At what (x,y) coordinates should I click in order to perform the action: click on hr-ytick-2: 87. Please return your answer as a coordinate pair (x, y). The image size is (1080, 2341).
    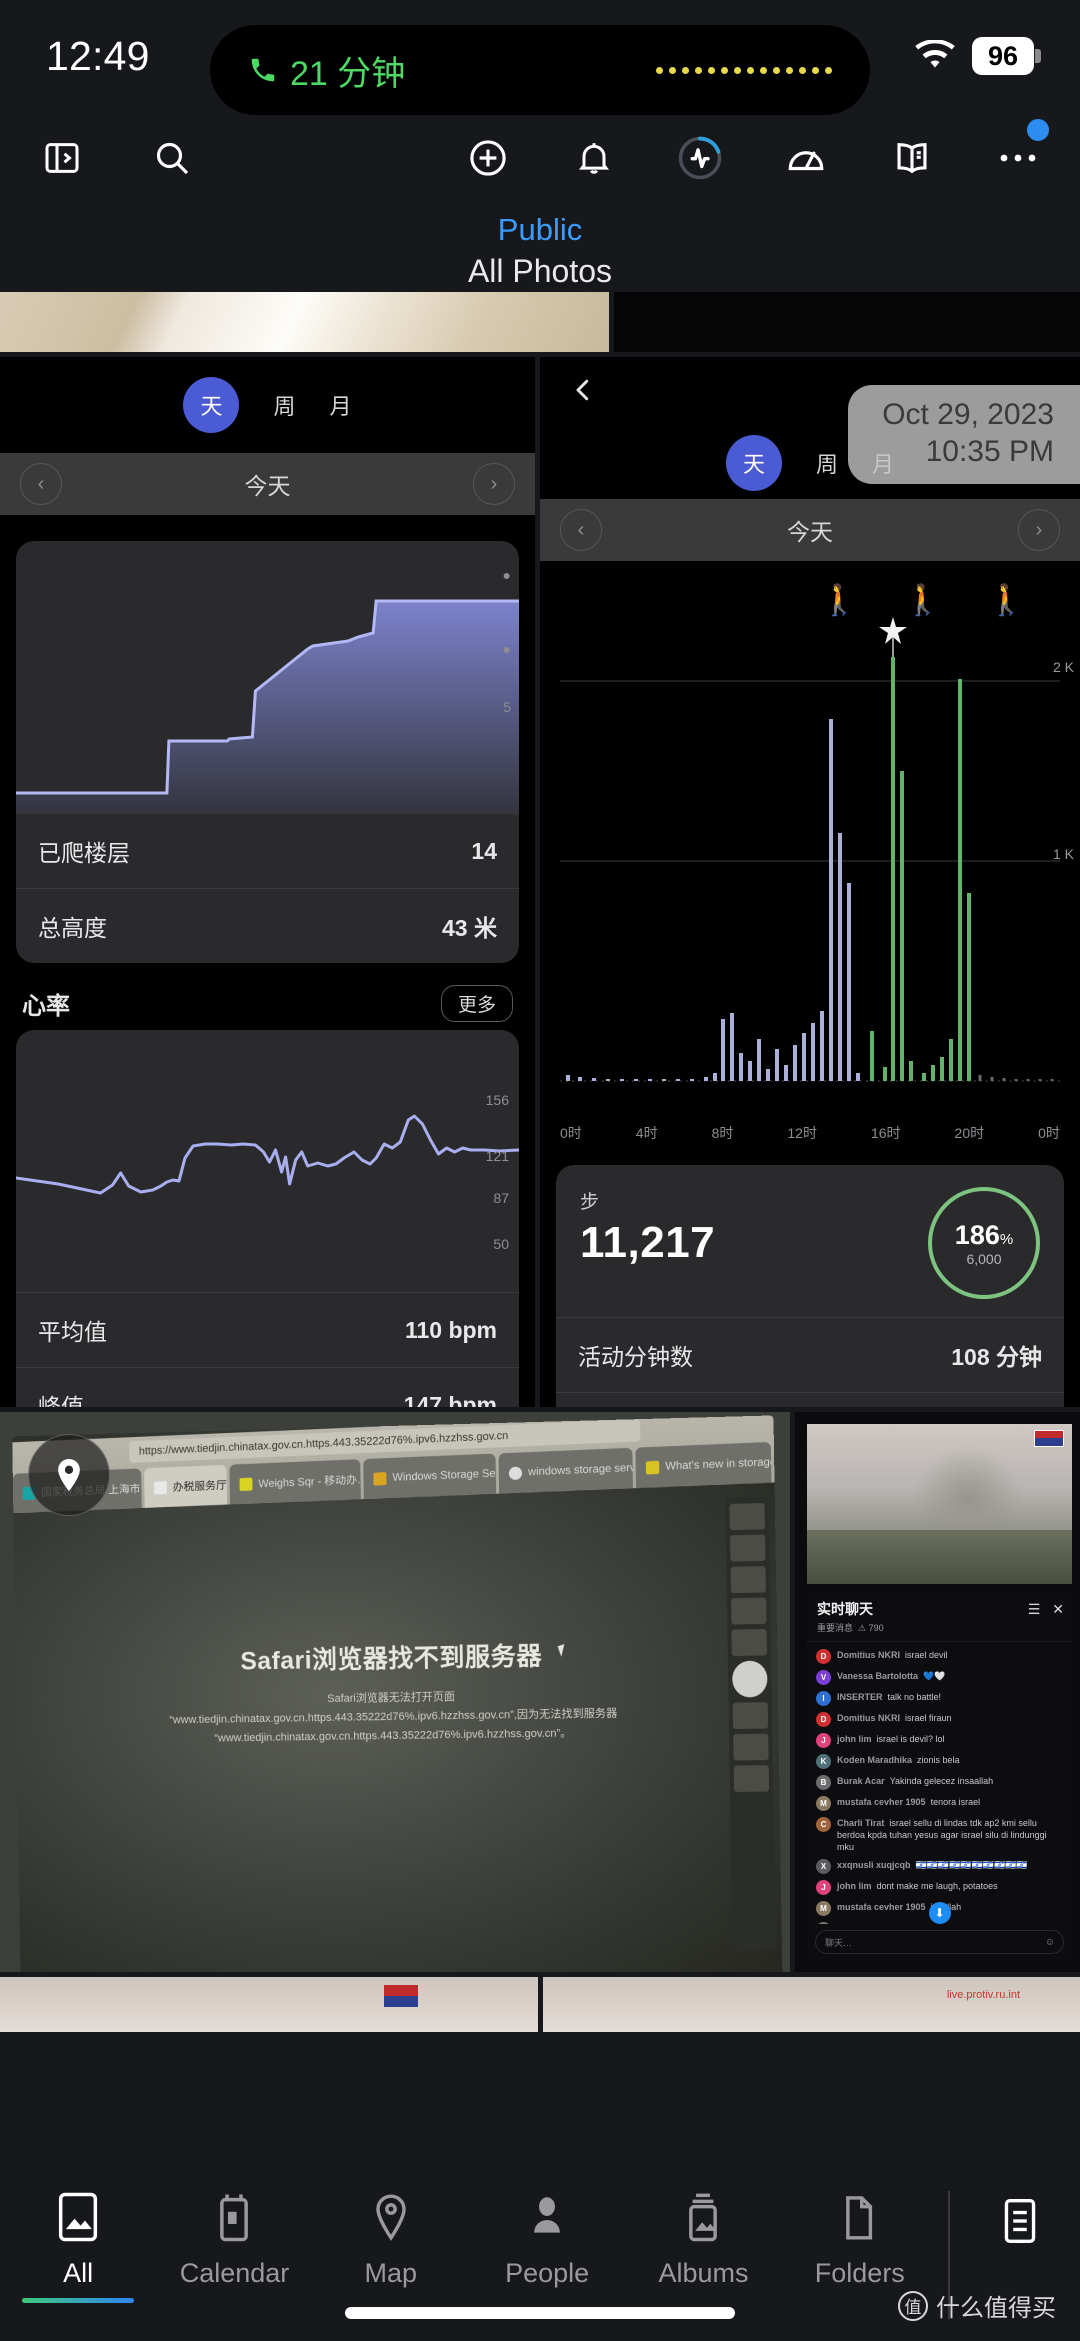
    Looking at the image, I should click on (501, 1198).